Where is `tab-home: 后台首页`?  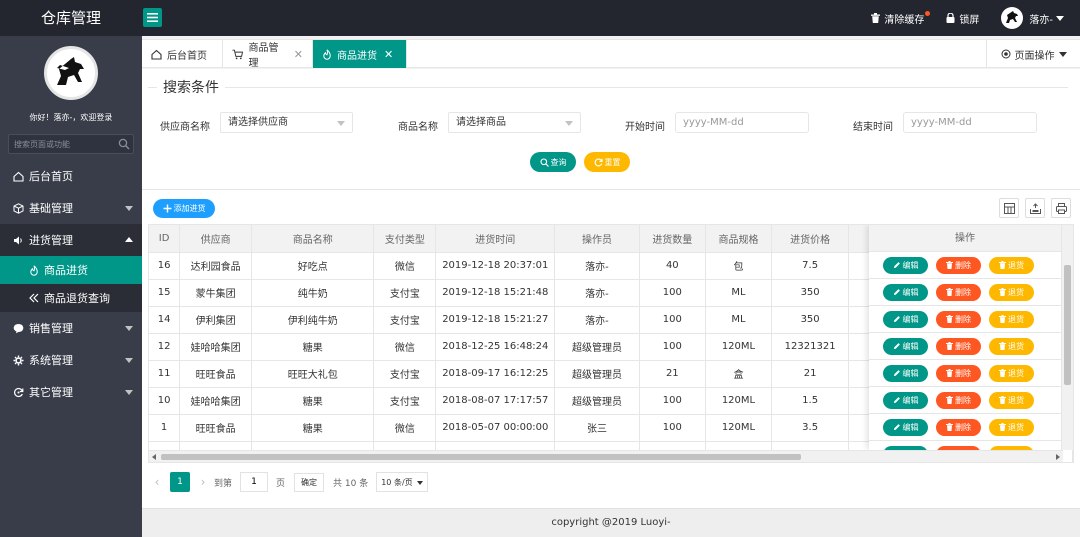 tab-home: 后台首页 is located at coordinates (182, 54).